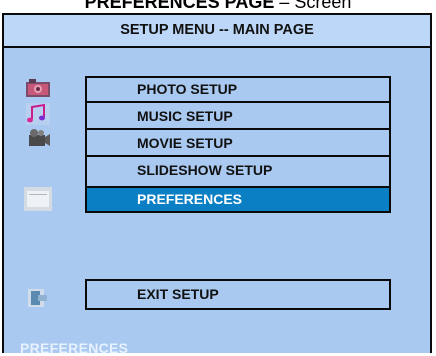 The width and height of the screenshot is (436, 356). Describe the element at coordinates (187, 89) in the screenshot. I see `menu-item-label: PHOTO SETUP` at that location.